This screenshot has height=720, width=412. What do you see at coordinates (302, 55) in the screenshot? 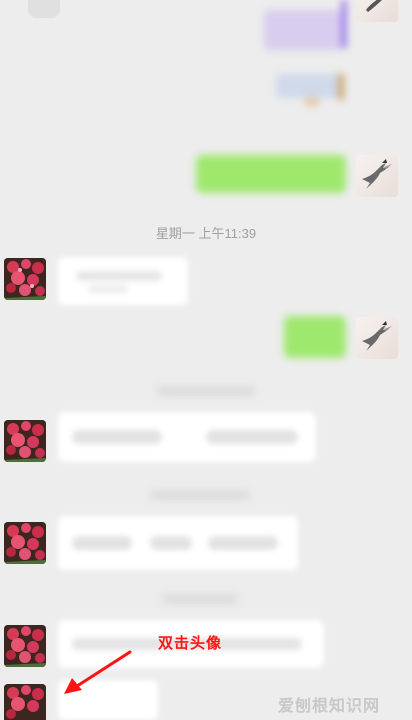
I see `image-message` at bounding box center [302, 55].